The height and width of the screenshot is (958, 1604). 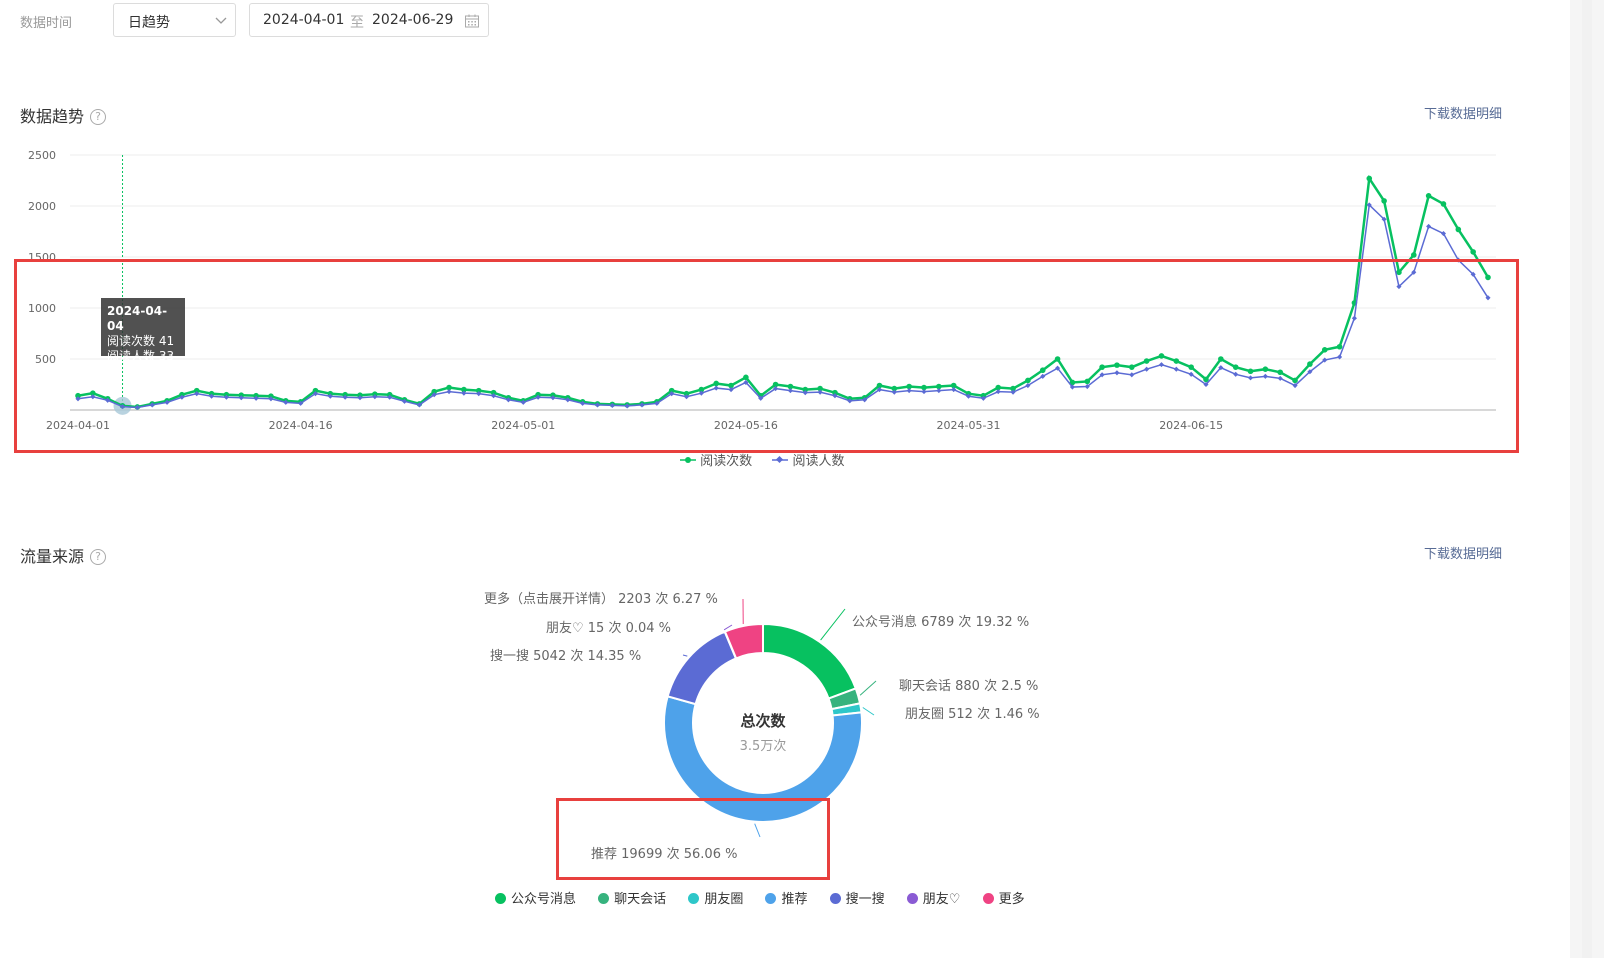 What do you see at coordinates (609, 628) in the screenshot?
I see `pie-label-friend: 朋友♡ 15 次 0.04 %` at bounding box center [609, 628].